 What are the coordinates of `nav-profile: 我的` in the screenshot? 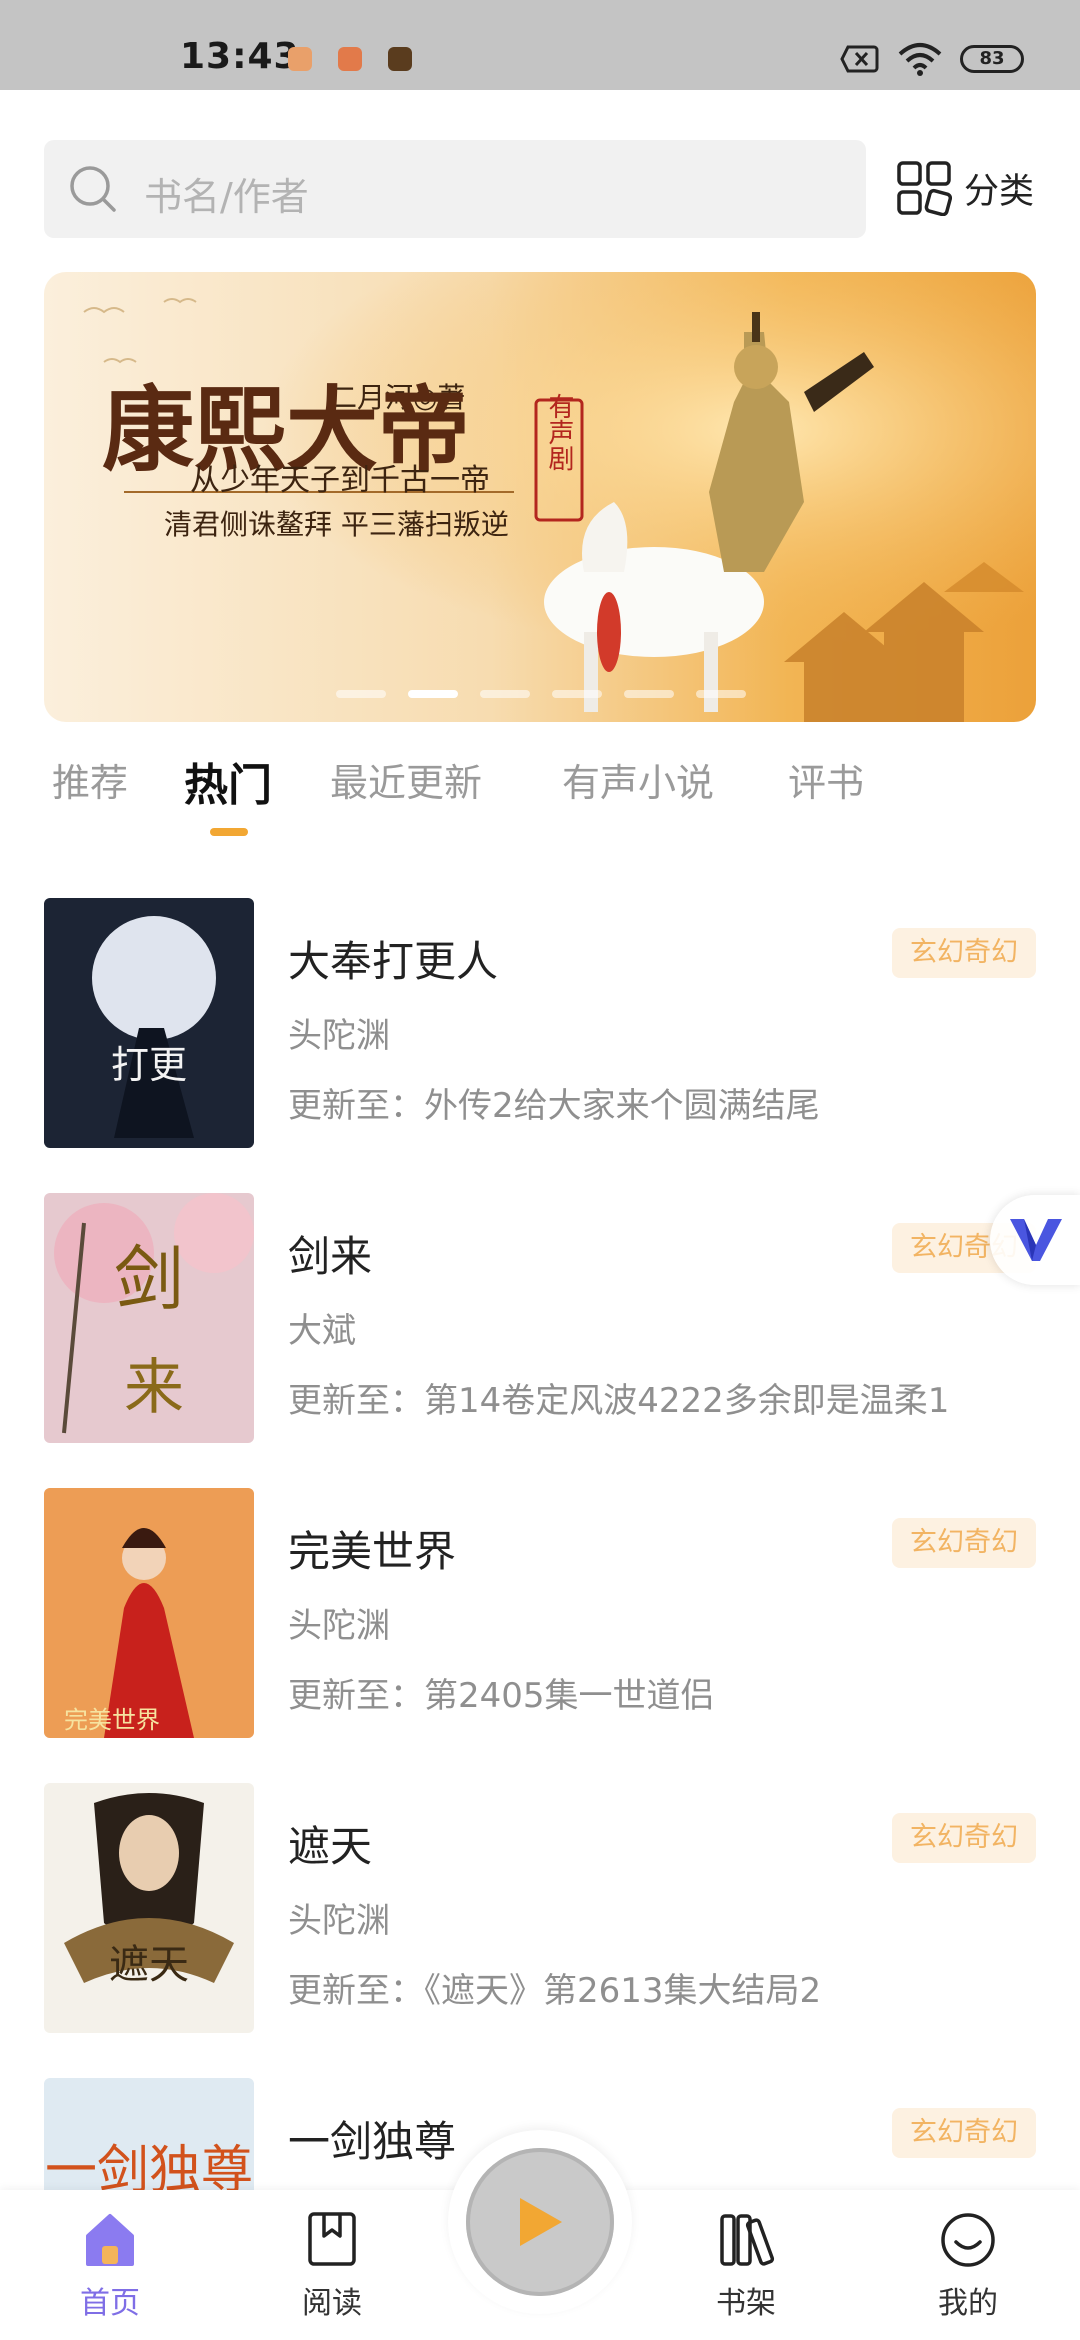 It's located at (968, 2266).